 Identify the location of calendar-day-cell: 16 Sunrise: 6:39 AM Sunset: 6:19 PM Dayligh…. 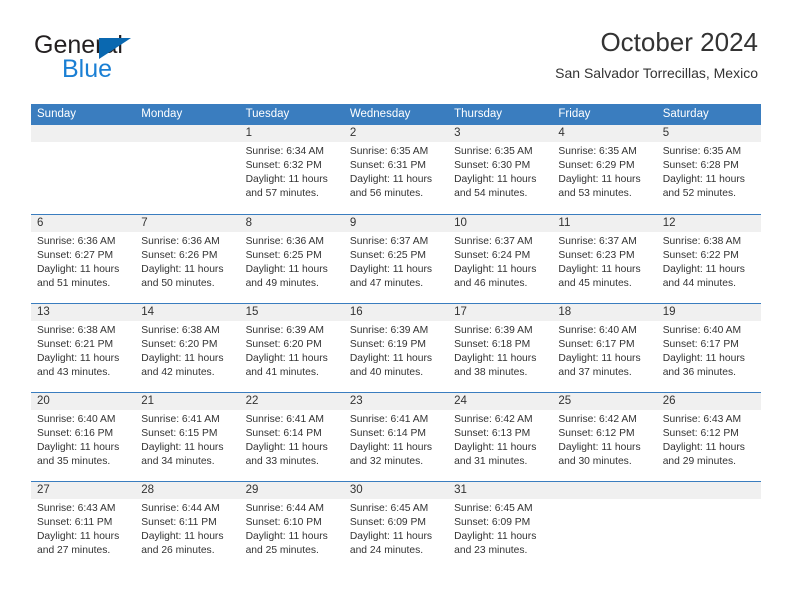
(396, 348).